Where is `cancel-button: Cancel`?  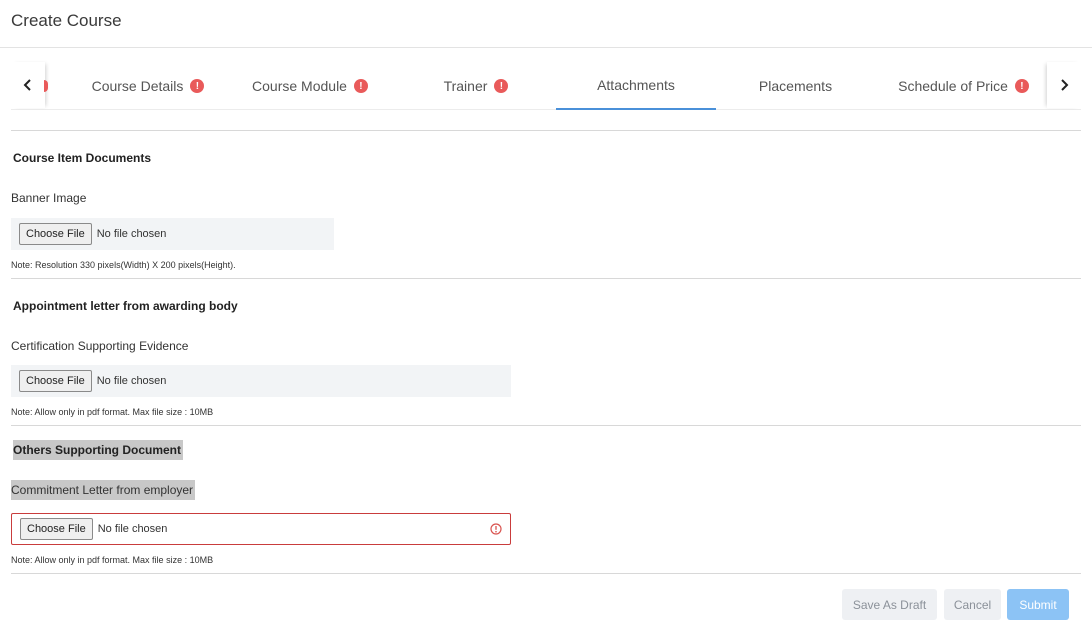
cancel-button: Cancel is located at coordinates (972, 604).